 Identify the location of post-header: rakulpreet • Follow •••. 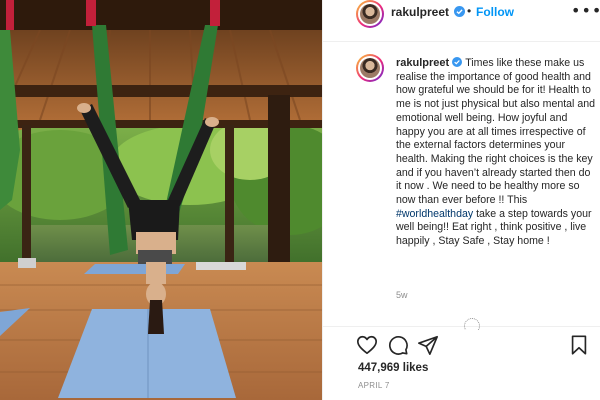
(461, 21).